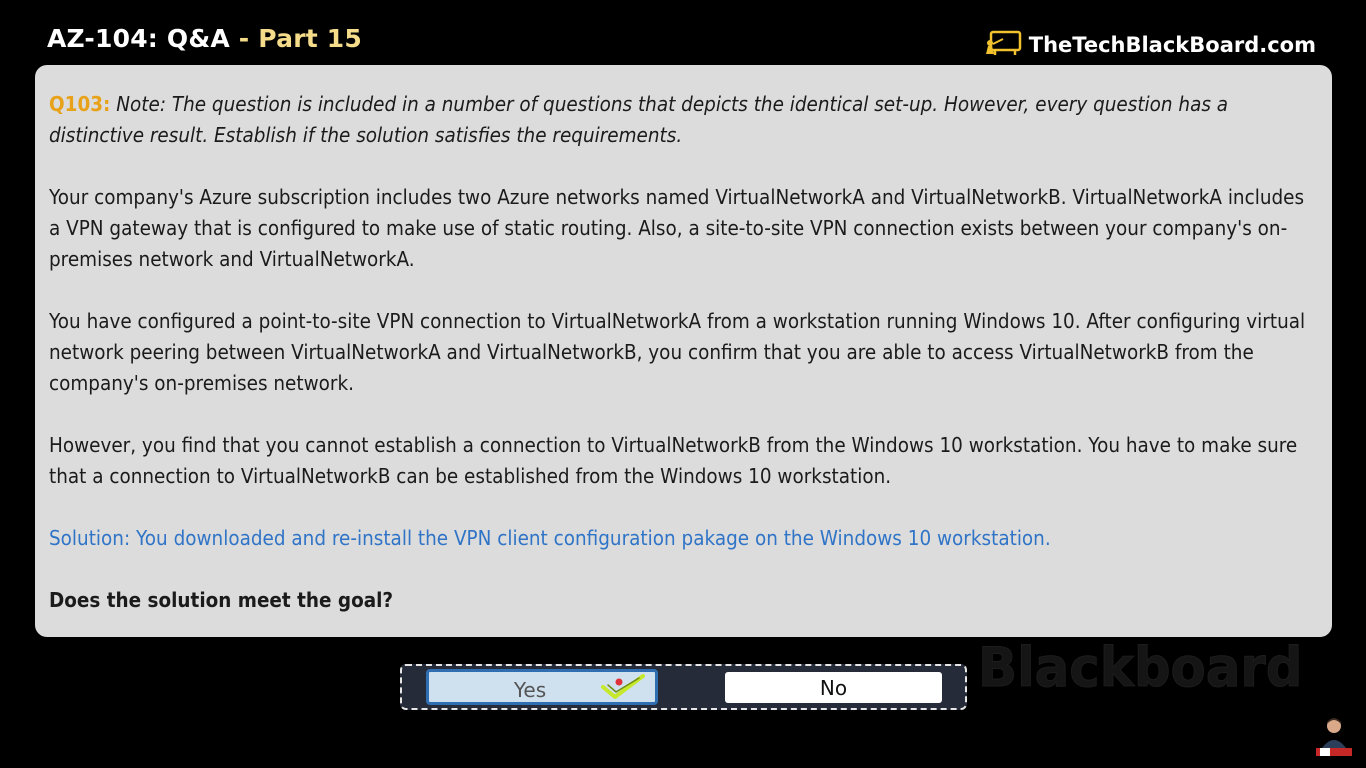 The width and height of the screenshot is (1366, 768). What do you see at coordinates (1172, 45) in the screenshot?
I see `brand-text: TheTechBlackBoard.com` at bounding box center [1172, 45].